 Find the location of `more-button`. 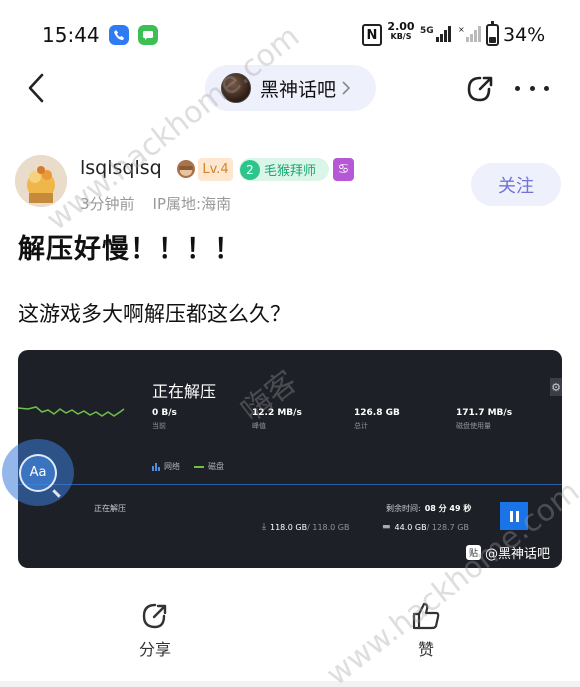

more-button is located at coordinates (532, 88).